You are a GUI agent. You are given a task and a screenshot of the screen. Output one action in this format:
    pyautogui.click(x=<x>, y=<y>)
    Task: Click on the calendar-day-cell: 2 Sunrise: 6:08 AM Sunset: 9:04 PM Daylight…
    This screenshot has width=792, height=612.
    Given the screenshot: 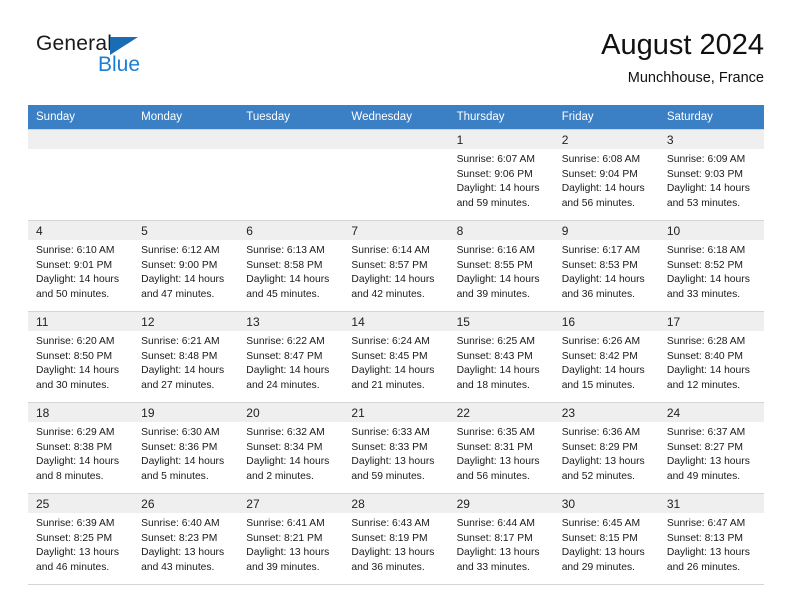 What is the action you would take?
    pyautogui.click(x=606, y=175)
    